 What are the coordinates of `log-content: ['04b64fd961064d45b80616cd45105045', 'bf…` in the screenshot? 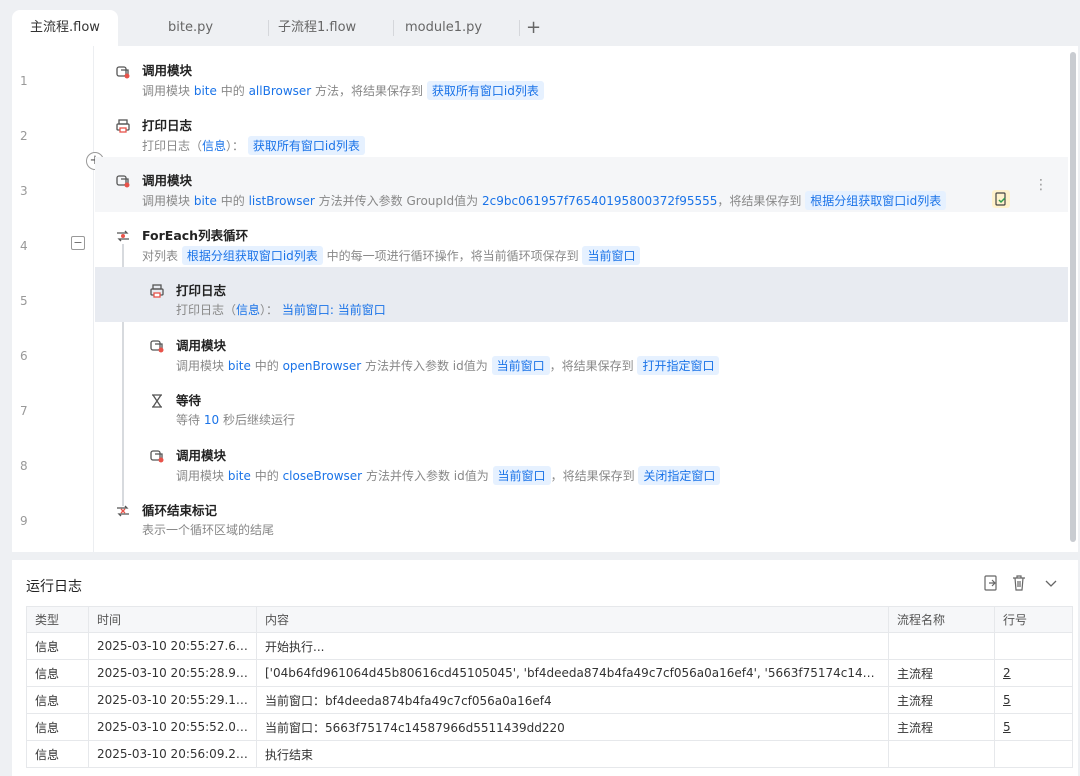 It's located at (572, 673).